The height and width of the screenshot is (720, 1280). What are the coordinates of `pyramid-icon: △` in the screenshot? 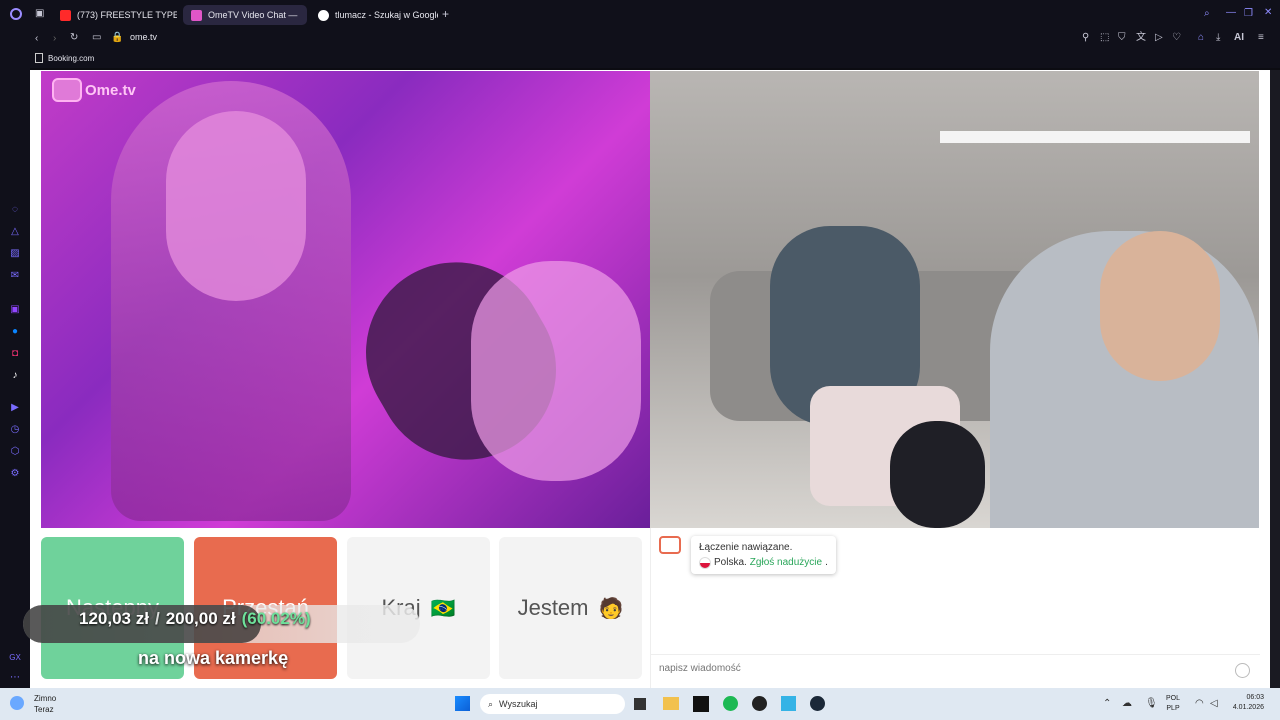 It's located at (15, 232).